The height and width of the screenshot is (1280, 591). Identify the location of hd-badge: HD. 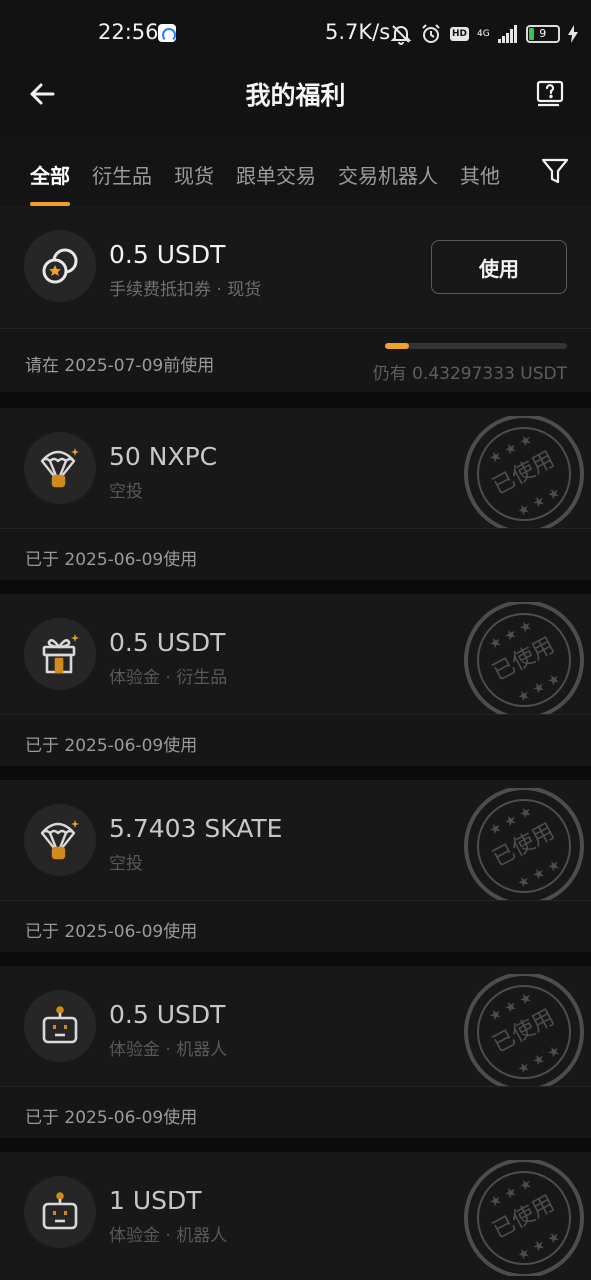
(460, 34).